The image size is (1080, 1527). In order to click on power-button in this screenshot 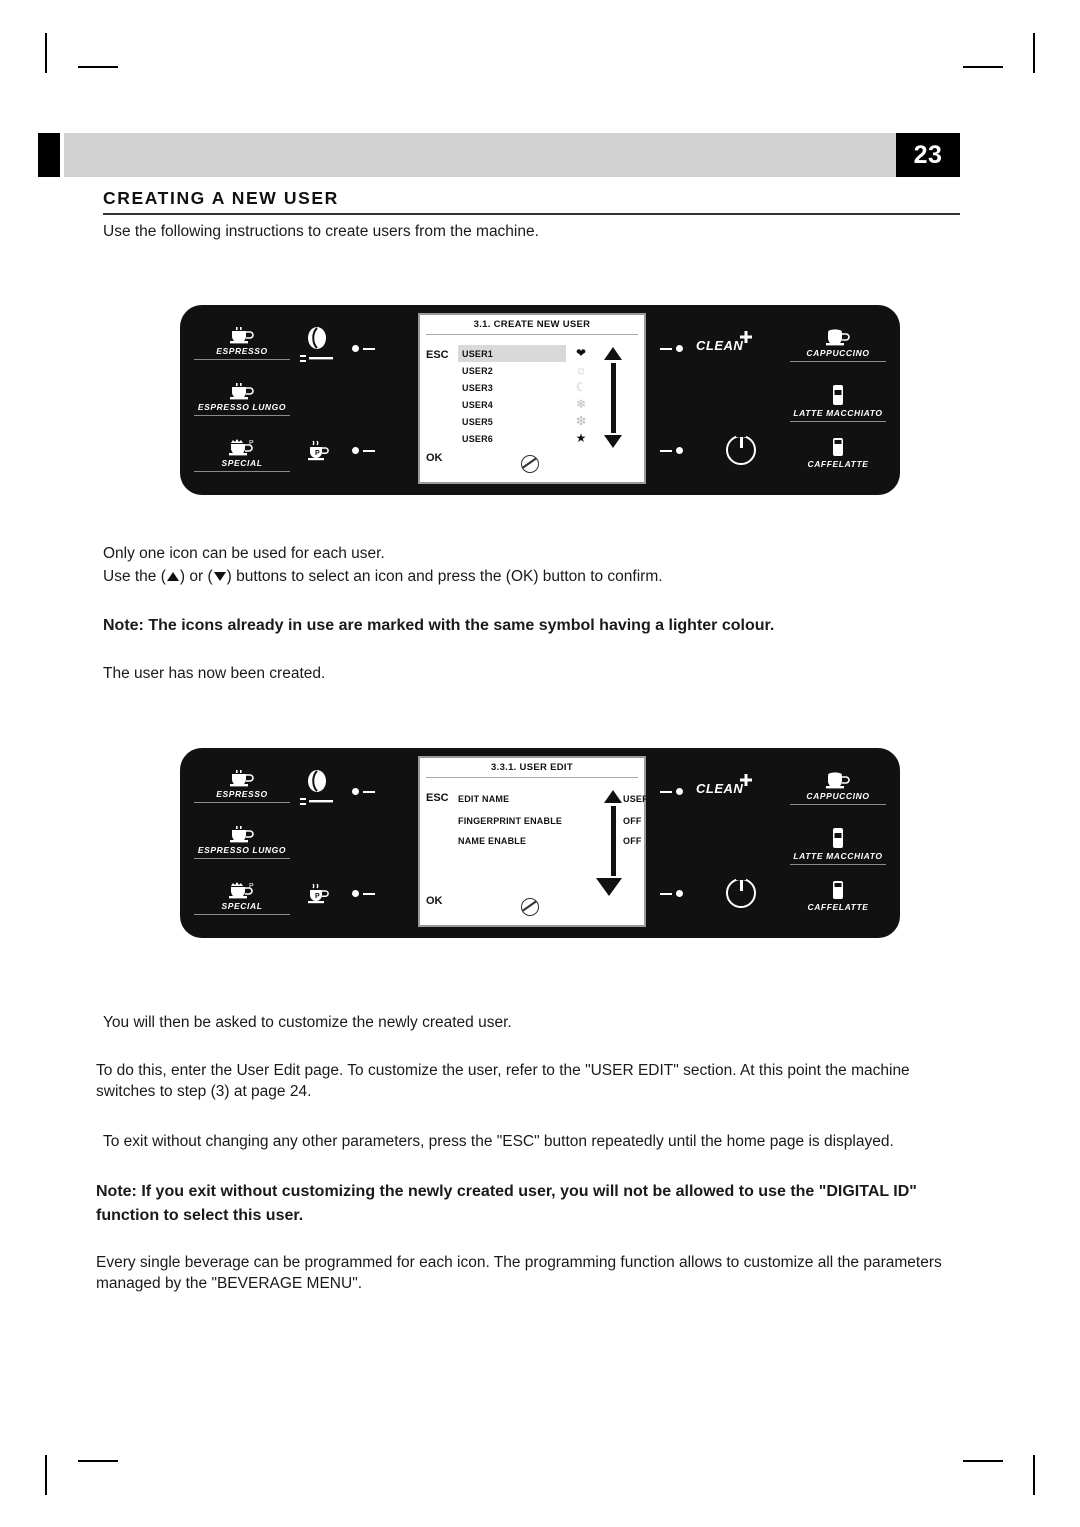, I will do `click(741, 447)`.